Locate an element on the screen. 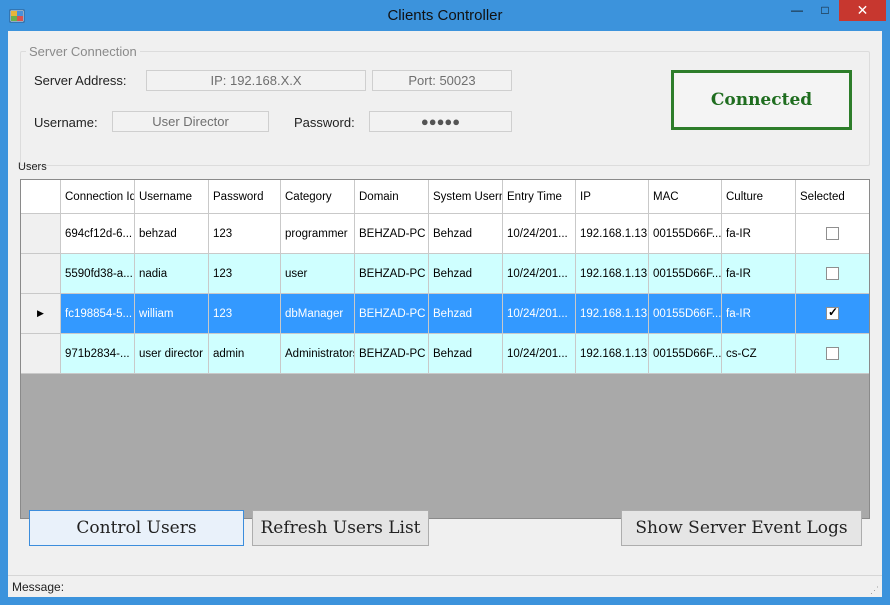  header-corner is located at coordinates (41, 197).